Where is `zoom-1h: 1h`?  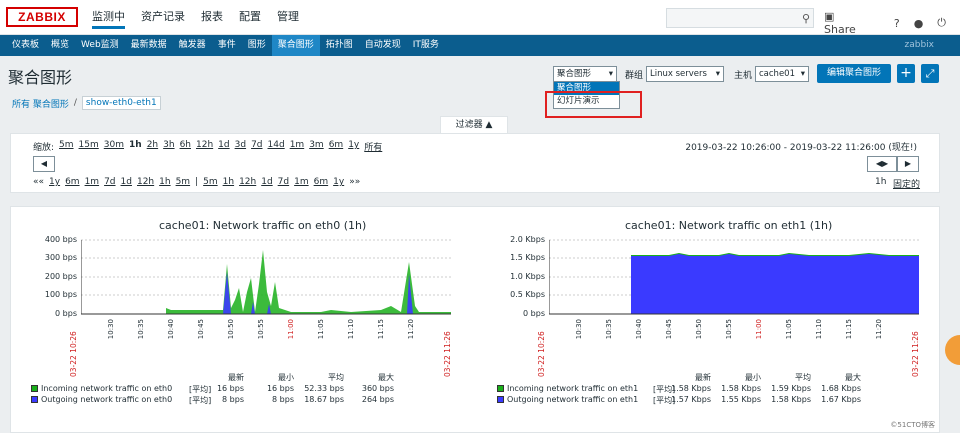 zoom-1h: 1h is located at coordinates (135, 146).